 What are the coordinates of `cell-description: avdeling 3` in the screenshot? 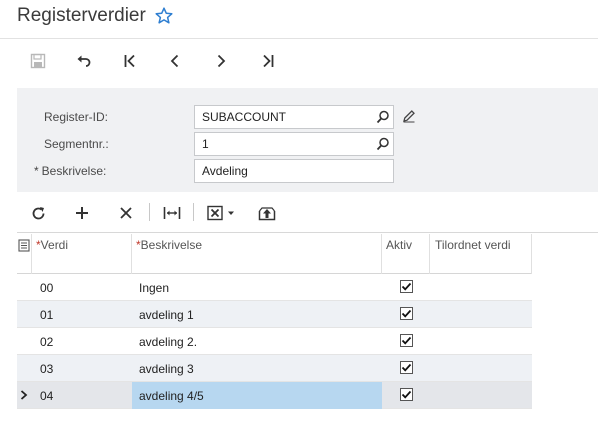 It's located at (257, 368).